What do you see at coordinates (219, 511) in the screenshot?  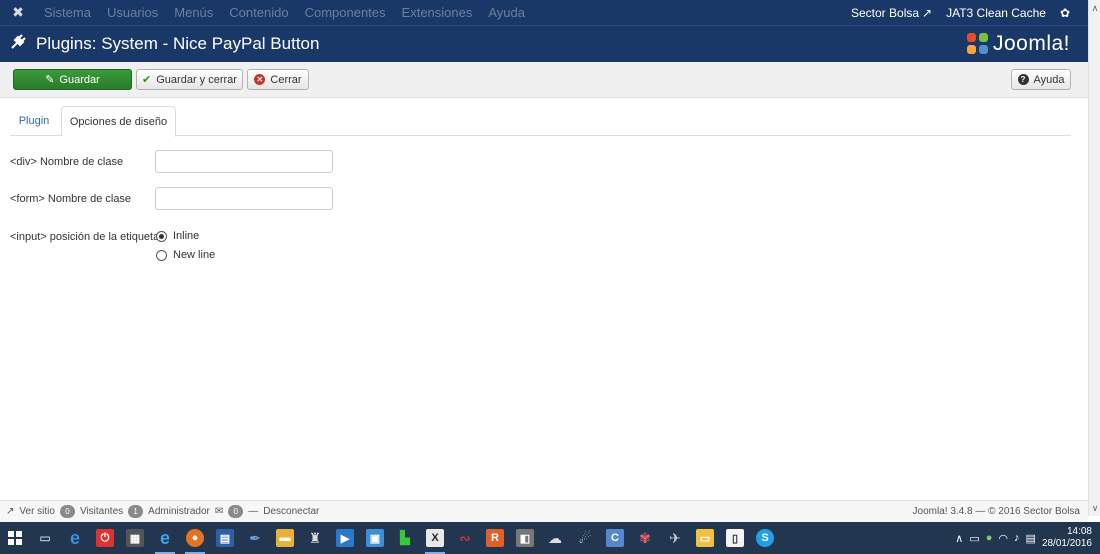 I see `envelope-icon: ✉` at bounding box center [219, 511].